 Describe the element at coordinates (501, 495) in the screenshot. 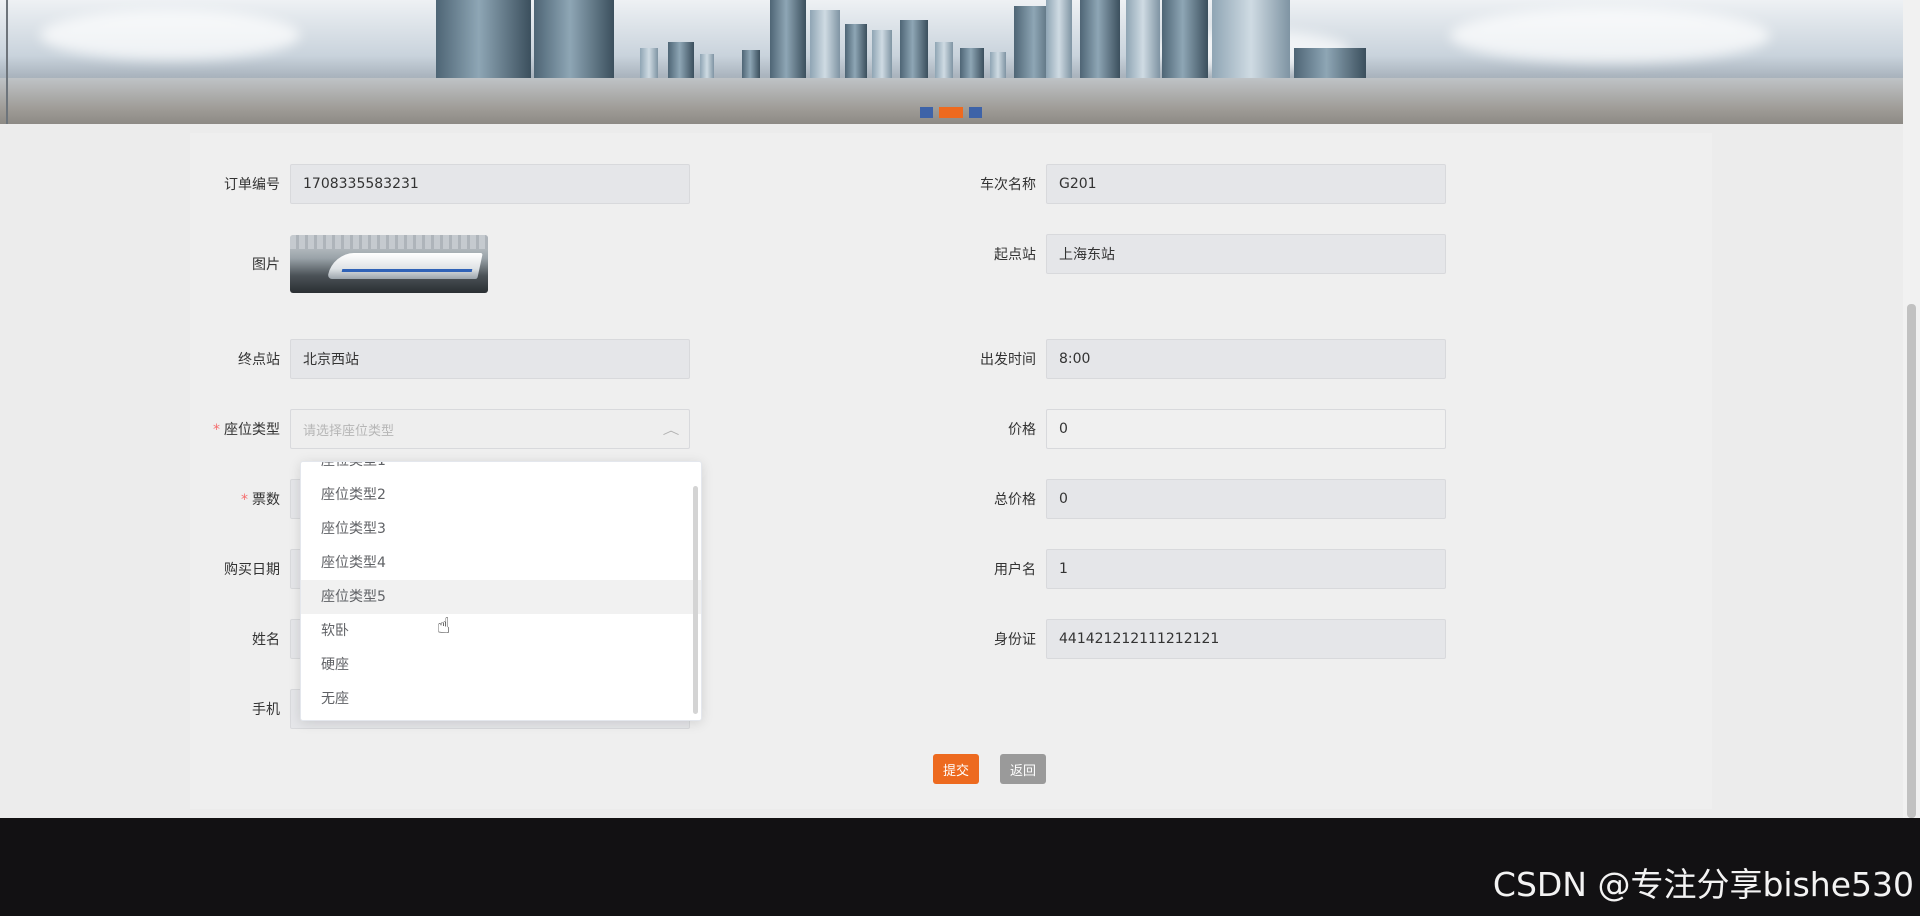

I see `dropdown-option: 座位类型2` at that location.